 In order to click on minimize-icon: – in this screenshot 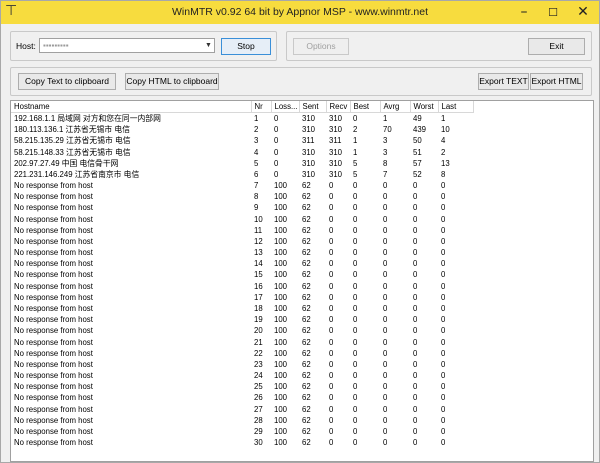, I will do `click(524, 12)`.